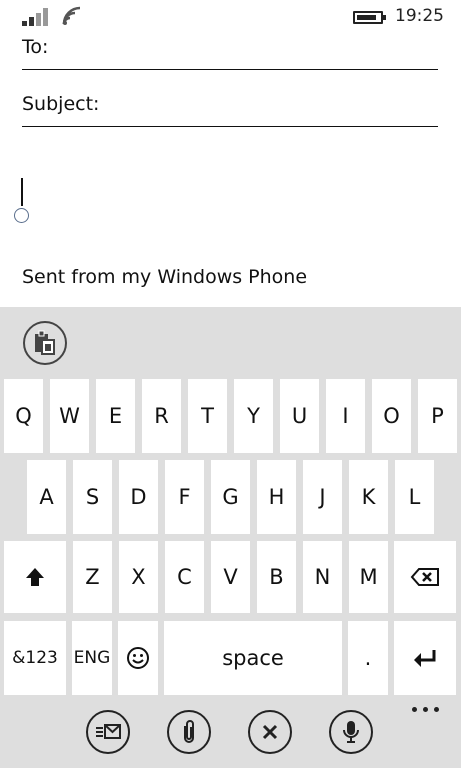 The height and width of the screenshot is (768, 461). Describe the element at coordinates (138, 577) in the screenshot. I see `key-x: X` at that location.